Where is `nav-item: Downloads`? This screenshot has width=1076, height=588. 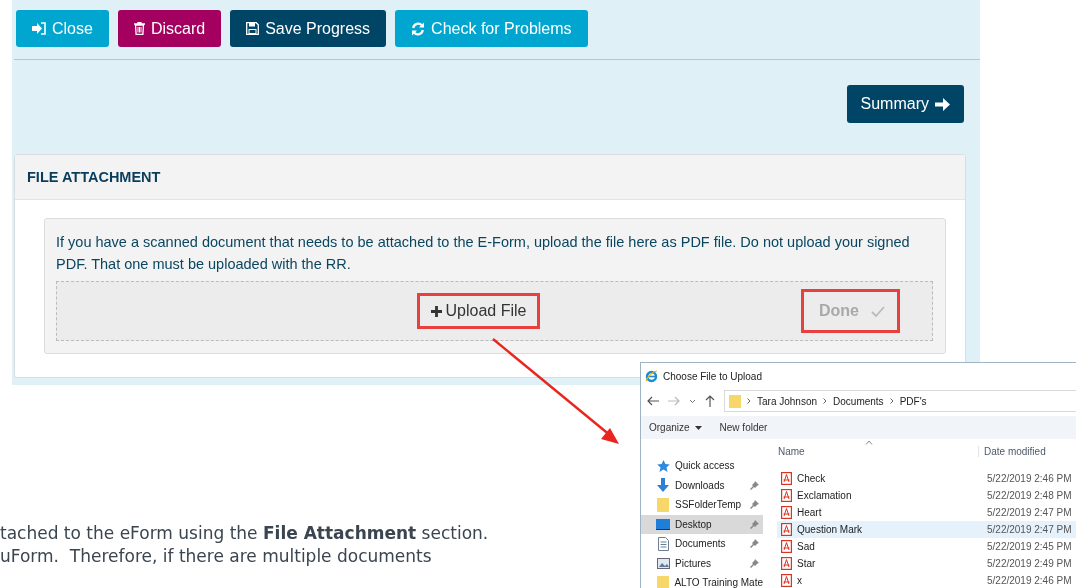
nav-item: Downloads is located at coordinates (702, 485).